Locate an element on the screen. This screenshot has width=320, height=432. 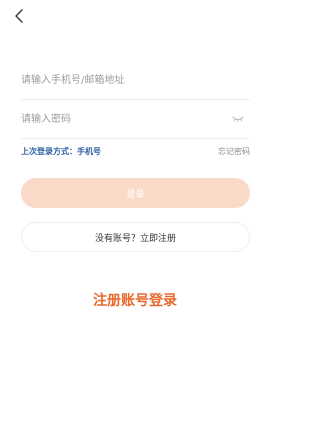
register-account-login-link: 注册账号登录 is located at coordinates (135, 300).